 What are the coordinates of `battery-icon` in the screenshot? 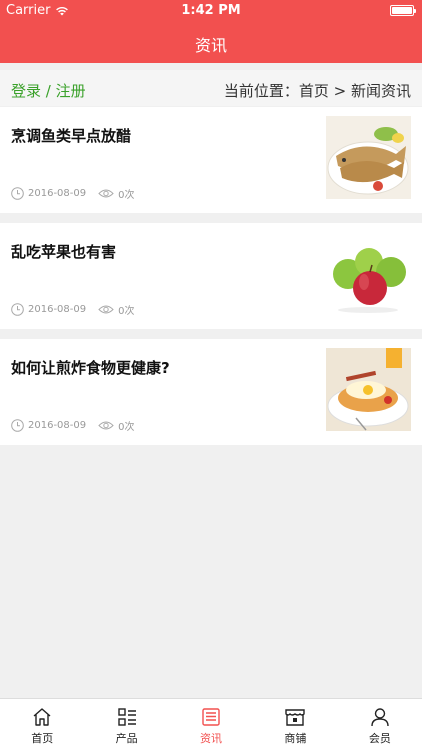 It's located at (403, 10).